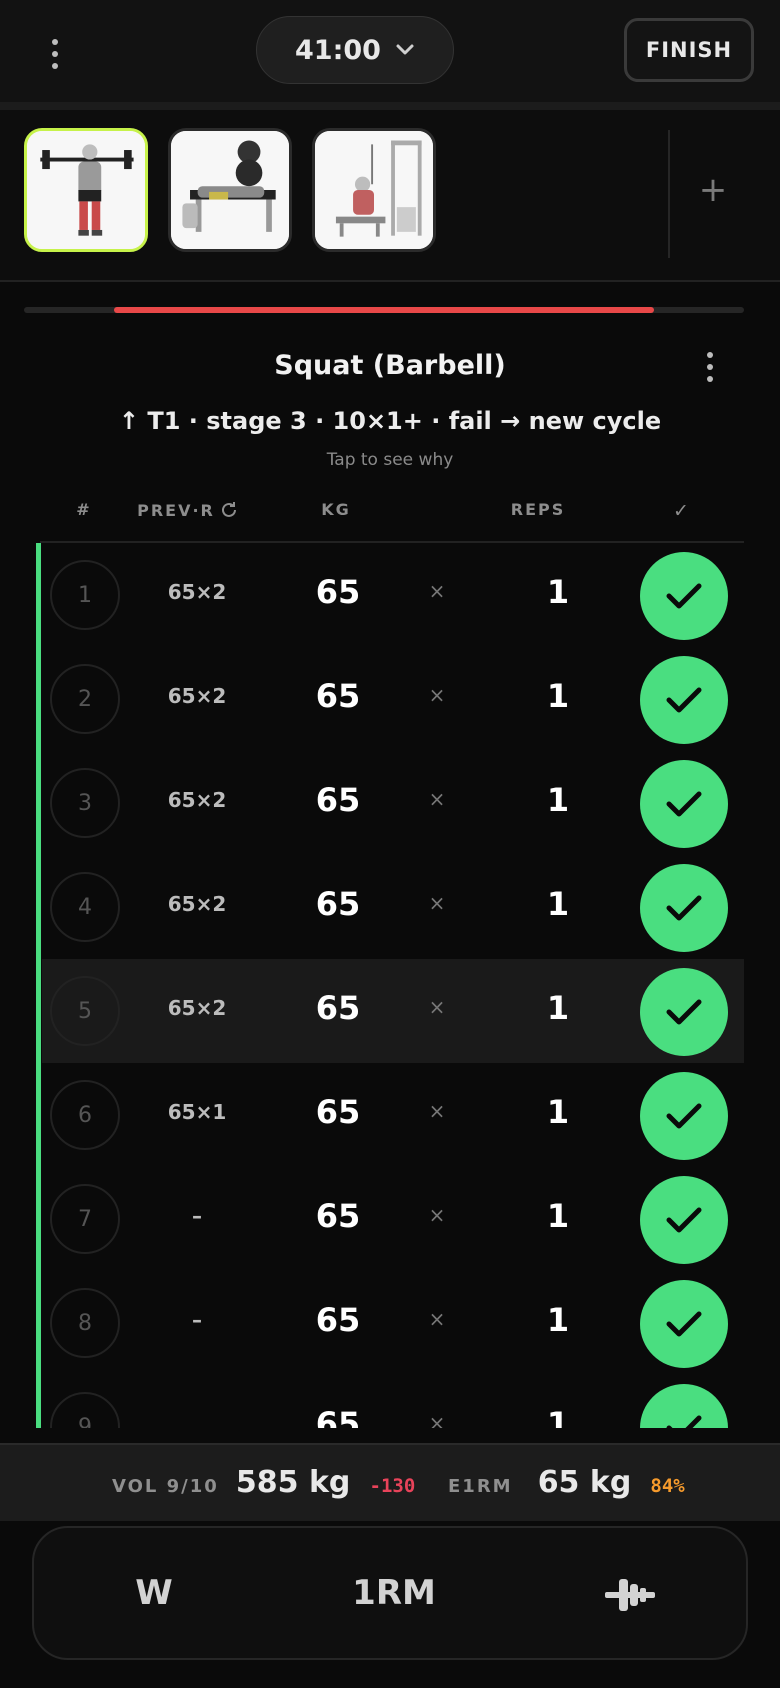 Image resolution: width=780 pixels, height=1688 pixels. What do you see at coordinates (393, 1115) in the screenshot?
I see `set-row: 6 65×1 65 × 1` at bounding box center [393, 1115].